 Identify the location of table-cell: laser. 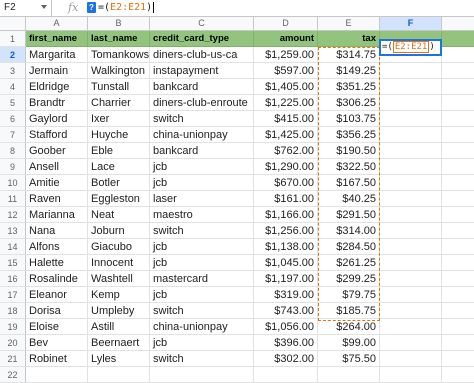
(202, 199).